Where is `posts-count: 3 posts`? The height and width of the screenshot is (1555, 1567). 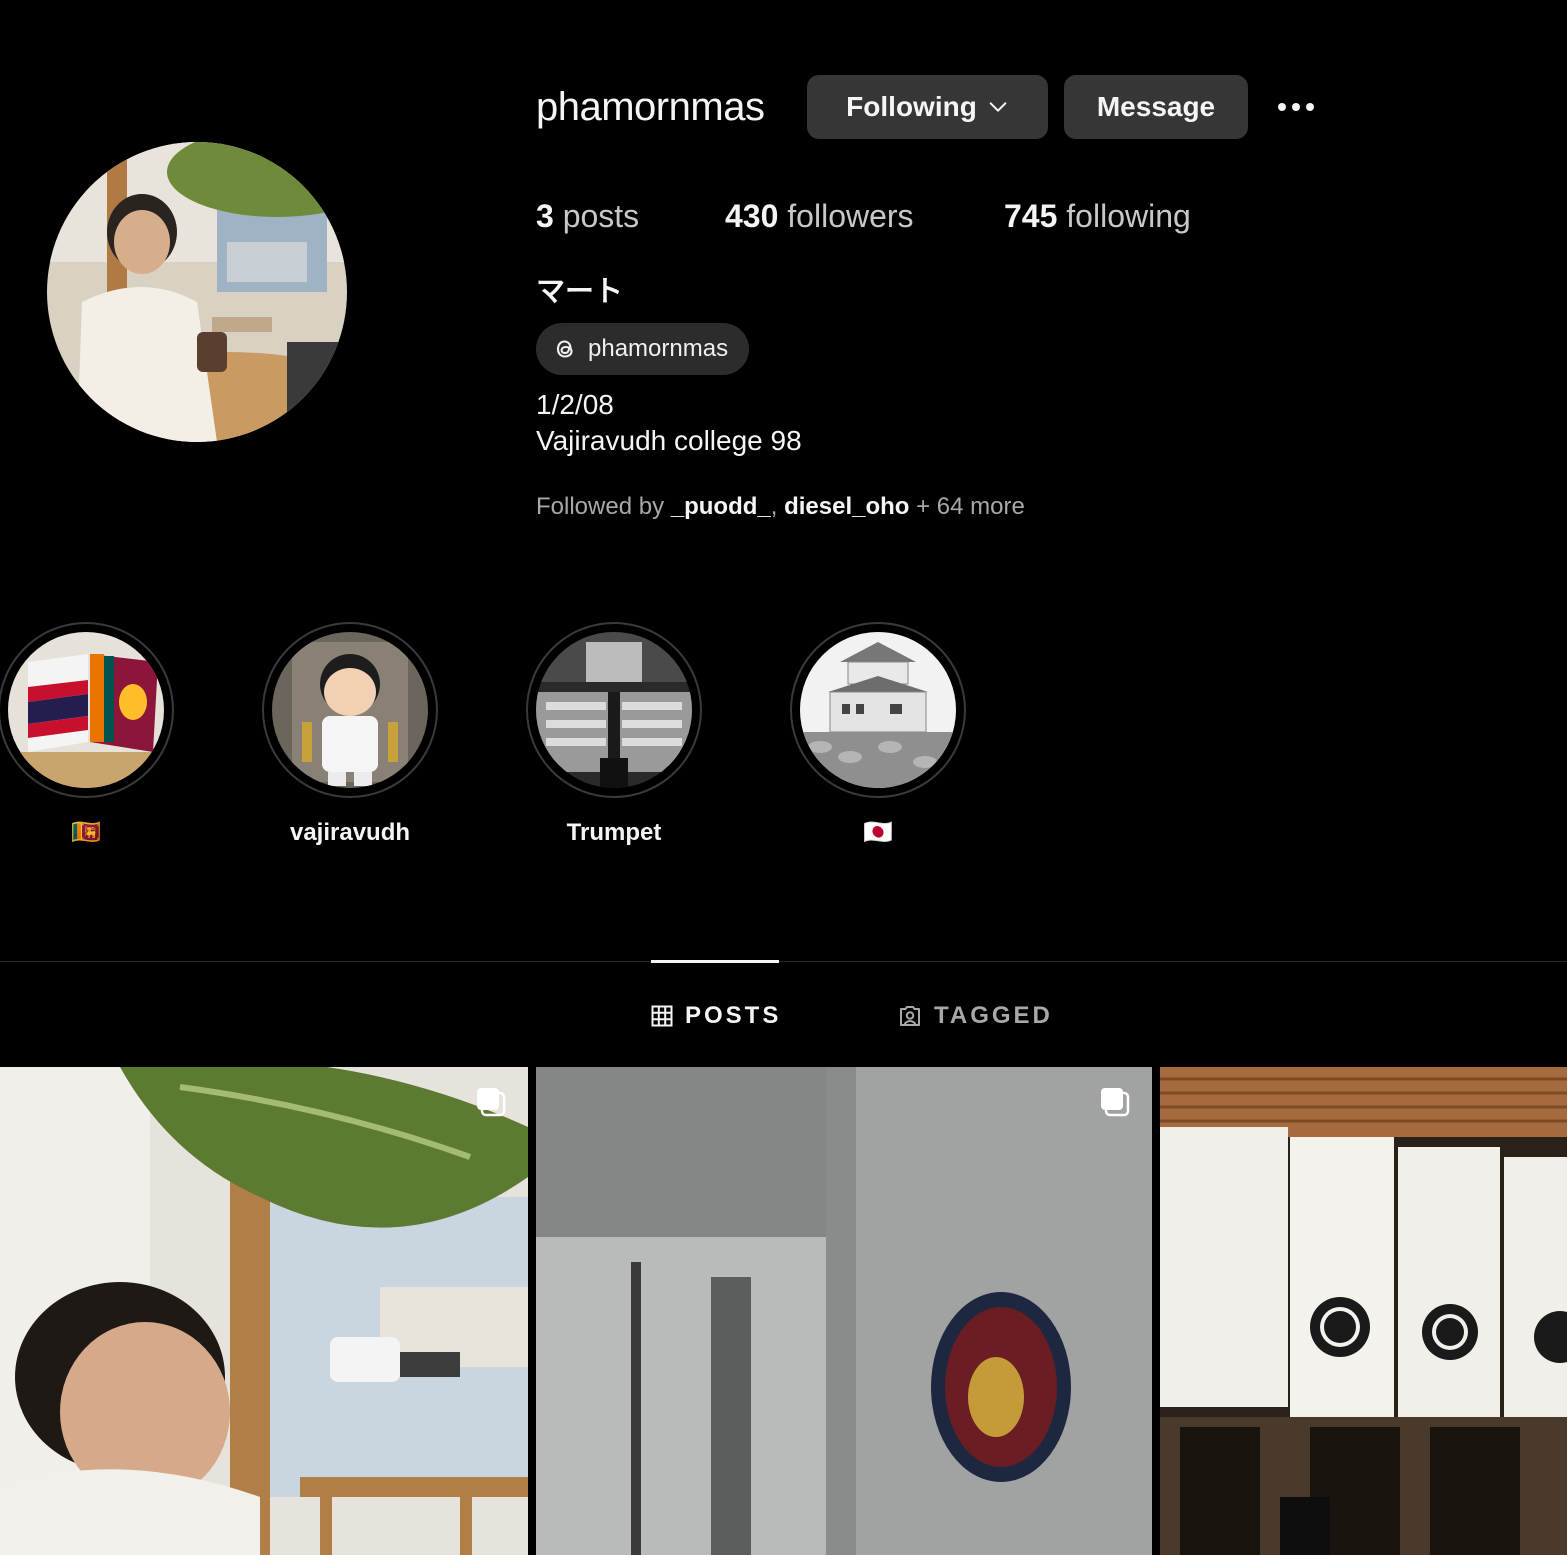
posts-count: 3 posts is located at coordinates (587, 216).